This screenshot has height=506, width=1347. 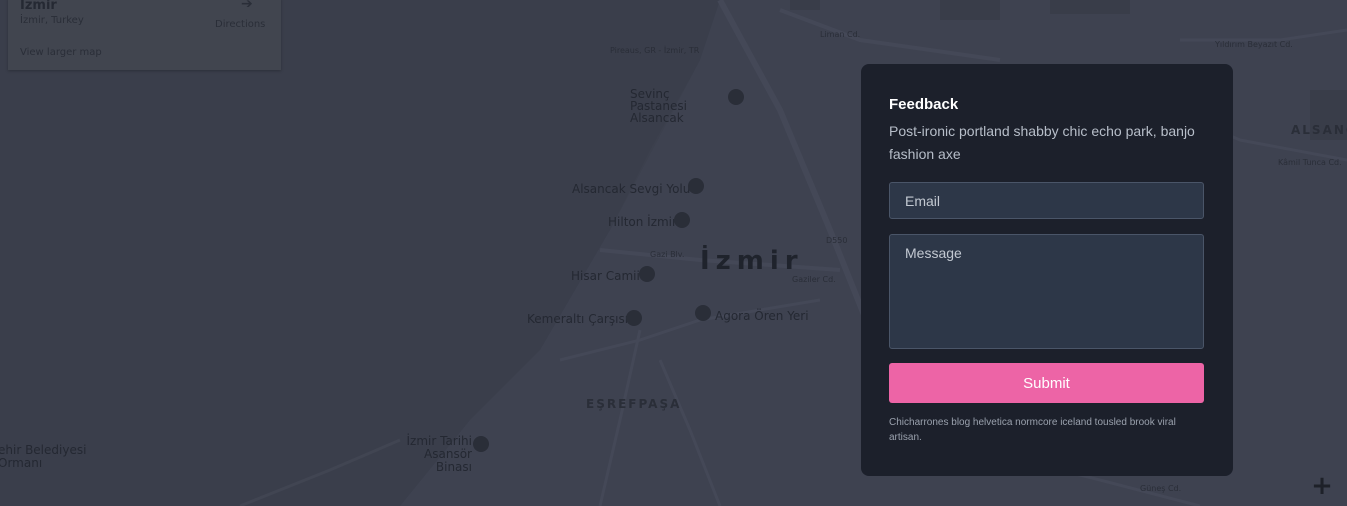 What do you see at coordinates (429, 454) in the screenshot?
I see `poi-asansor: İzmir Tarihi Asansör Binası` at bounding box center [429, 454].